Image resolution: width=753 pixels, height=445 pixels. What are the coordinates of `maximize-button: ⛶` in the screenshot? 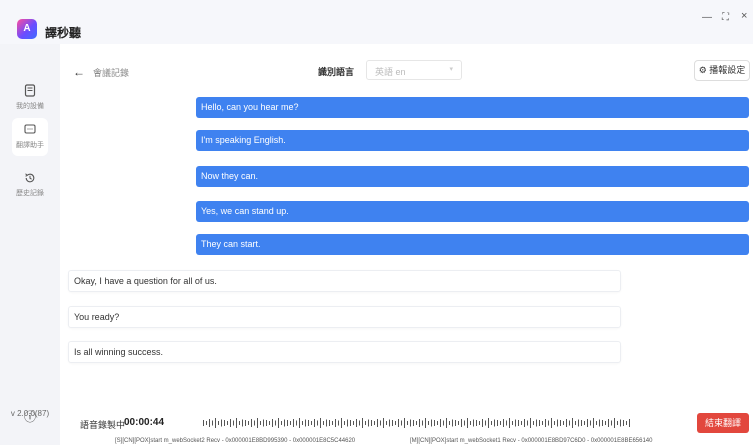 It's located at (725, 17).